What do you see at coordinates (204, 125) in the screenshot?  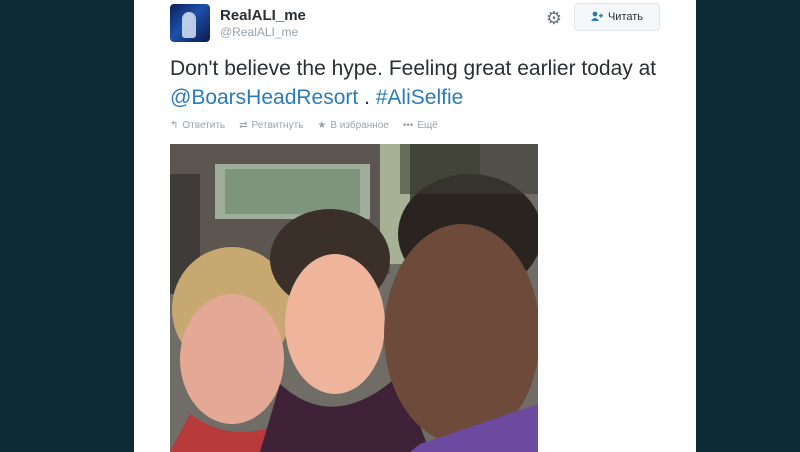 I see `reply-label: Ответить` at bounding box center [204, 125].